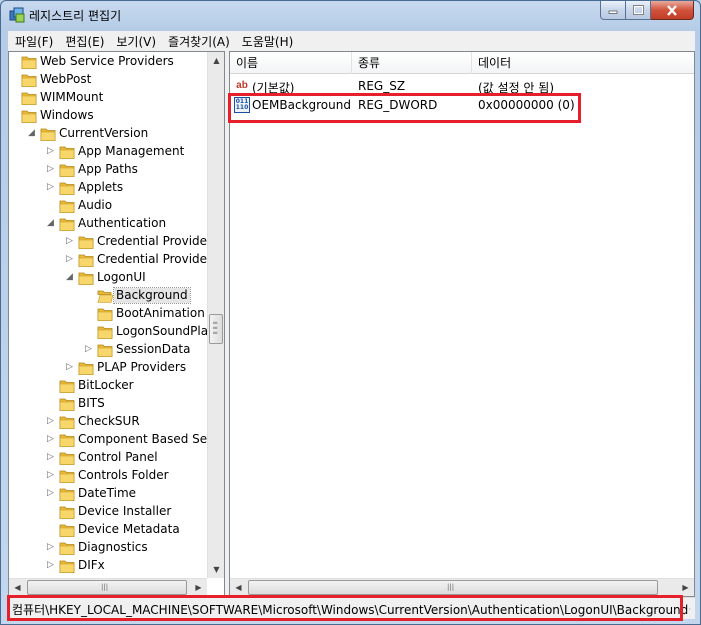  I want to click on menu-item: 보기(V), so click(136, 41).